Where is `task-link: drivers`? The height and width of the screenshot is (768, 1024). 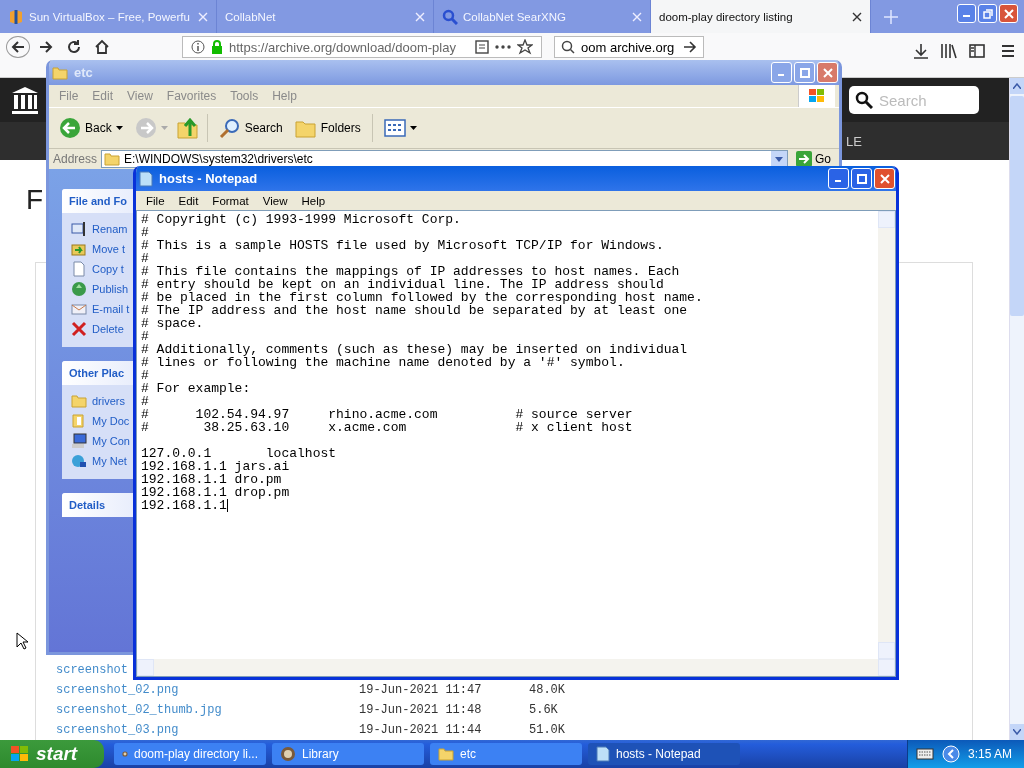
task-link: drivers is located at coordinates (108, 401).